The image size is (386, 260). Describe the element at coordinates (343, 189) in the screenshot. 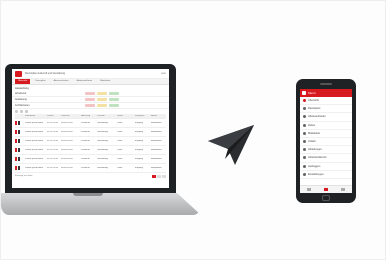

I see `user-icon` at that location.